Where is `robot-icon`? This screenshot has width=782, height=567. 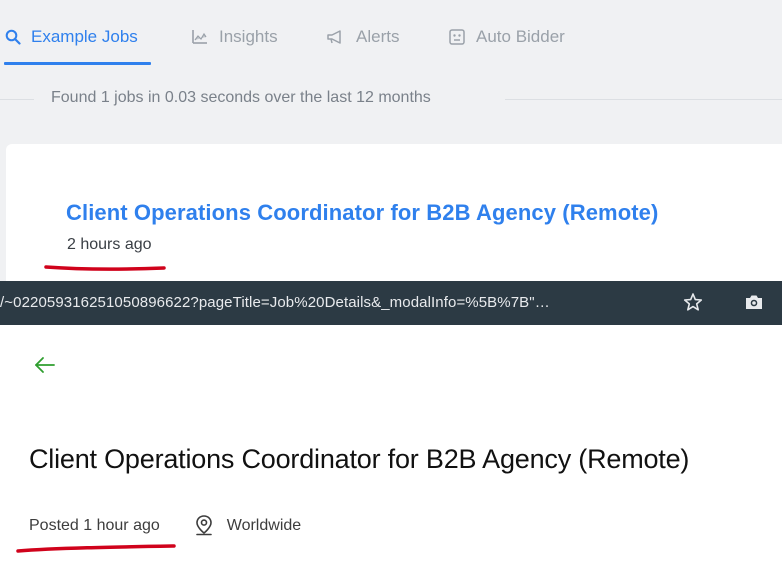
robot-icon is located at coordinates (457, 37).